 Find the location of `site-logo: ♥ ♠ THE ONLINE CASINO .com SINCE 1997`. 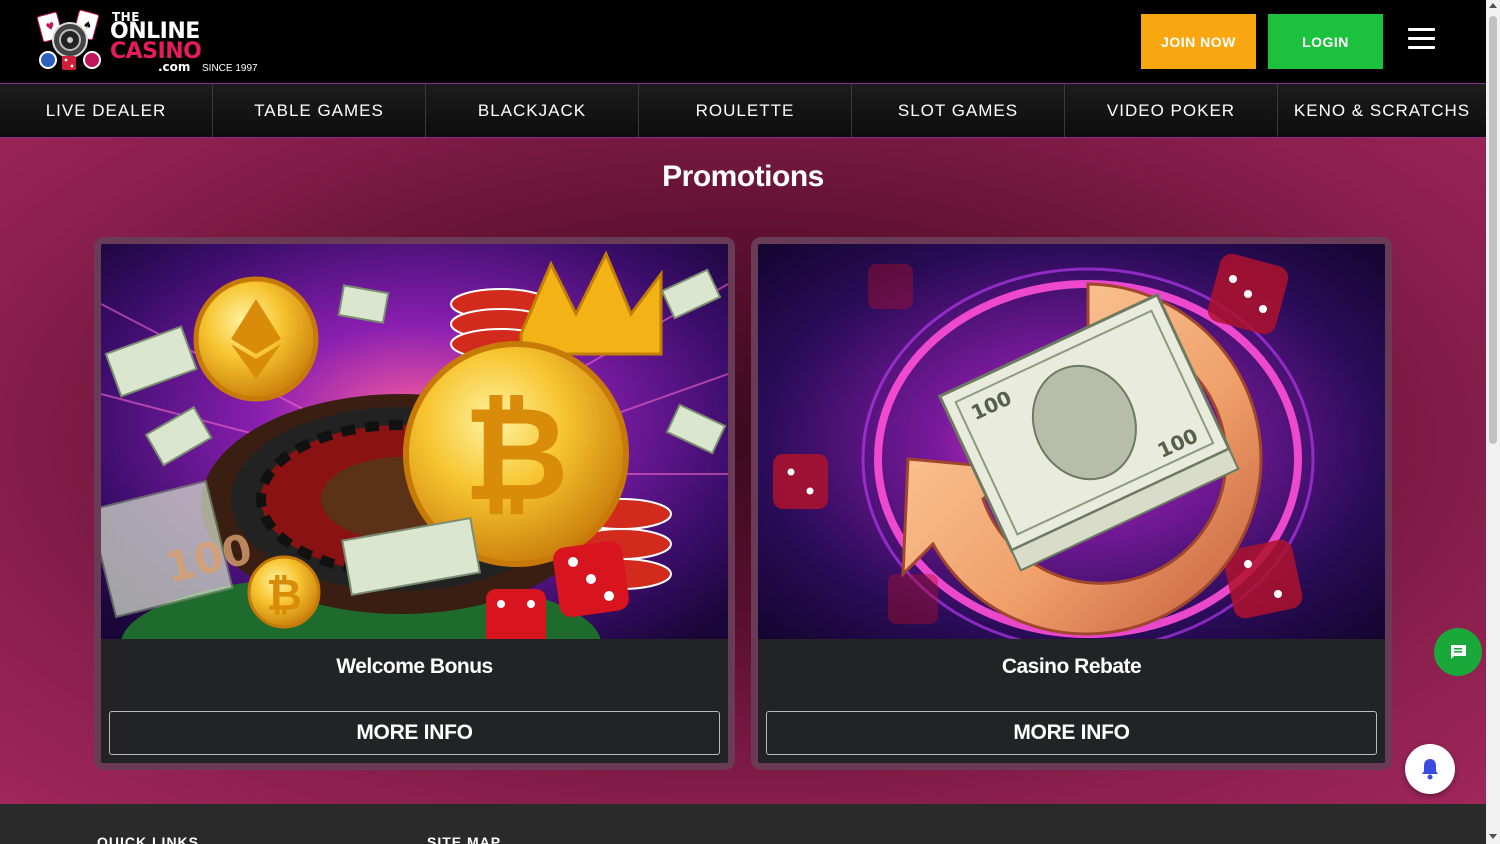

site-logo: ♥ ♠ THE ONLINE CASINO .com SINCE 1997 is located at coordinates (149, 43).